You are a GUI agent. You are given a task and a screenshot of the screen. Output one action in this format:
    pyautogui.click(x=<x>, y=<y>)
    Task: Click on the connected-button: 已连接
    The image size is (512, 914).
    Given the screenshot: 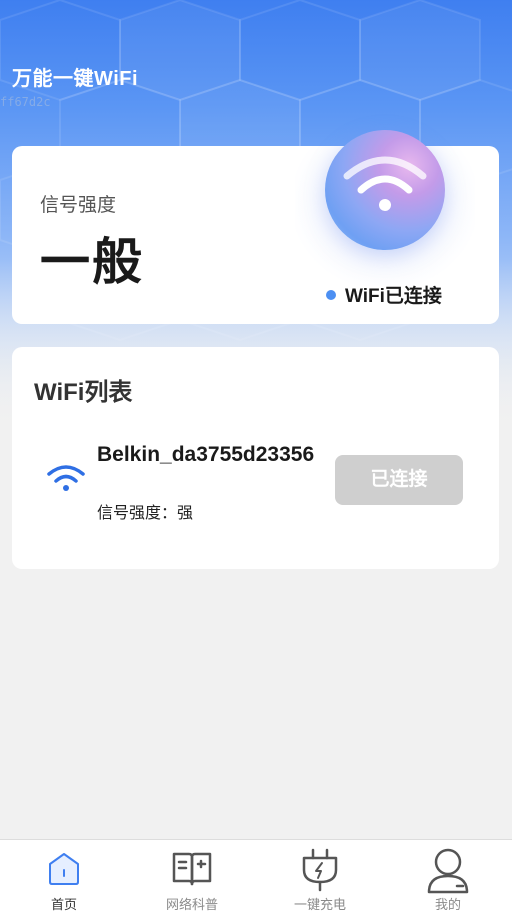 What is the action you would take?
    pyautogui.click(x=399, y=480)
    